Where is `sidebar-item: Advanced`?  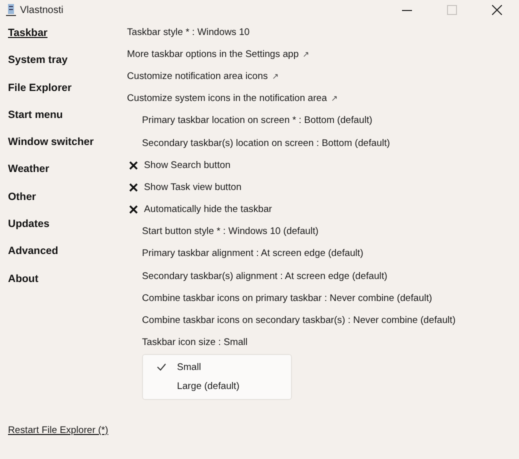
sidebar-item: Advanced is located at coordinates (33, 252).